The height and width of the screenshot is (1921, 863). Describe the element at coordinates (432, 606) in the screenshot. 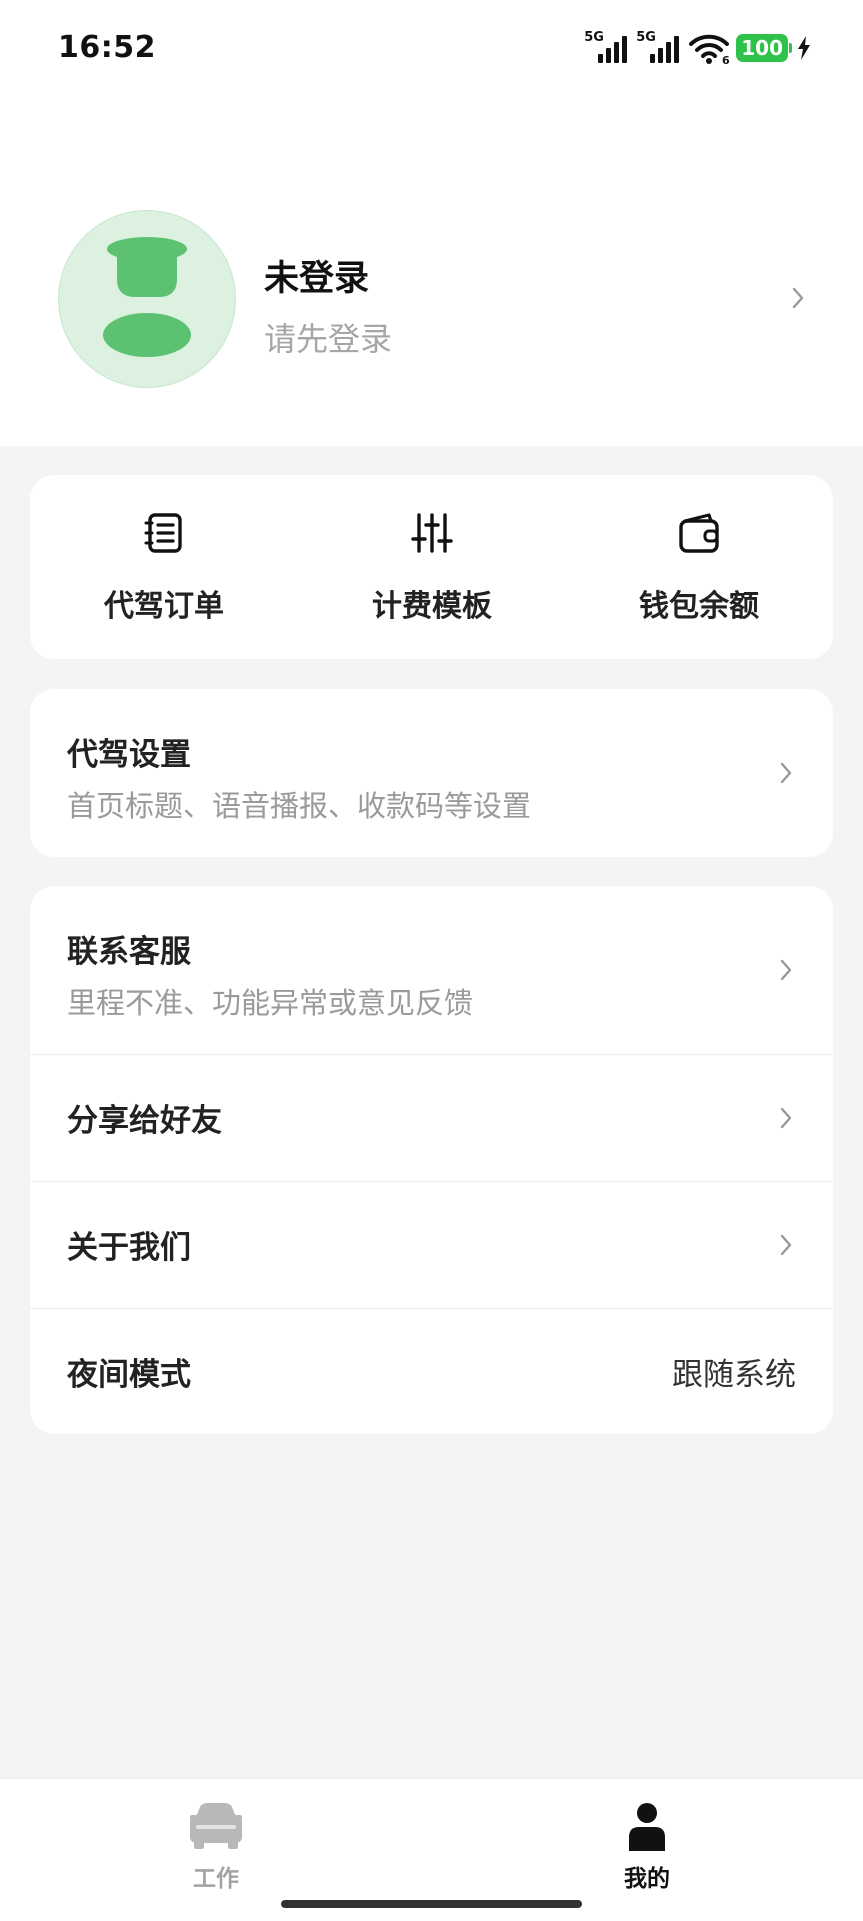

I see `quick-action-label: 计费模板` at that location.